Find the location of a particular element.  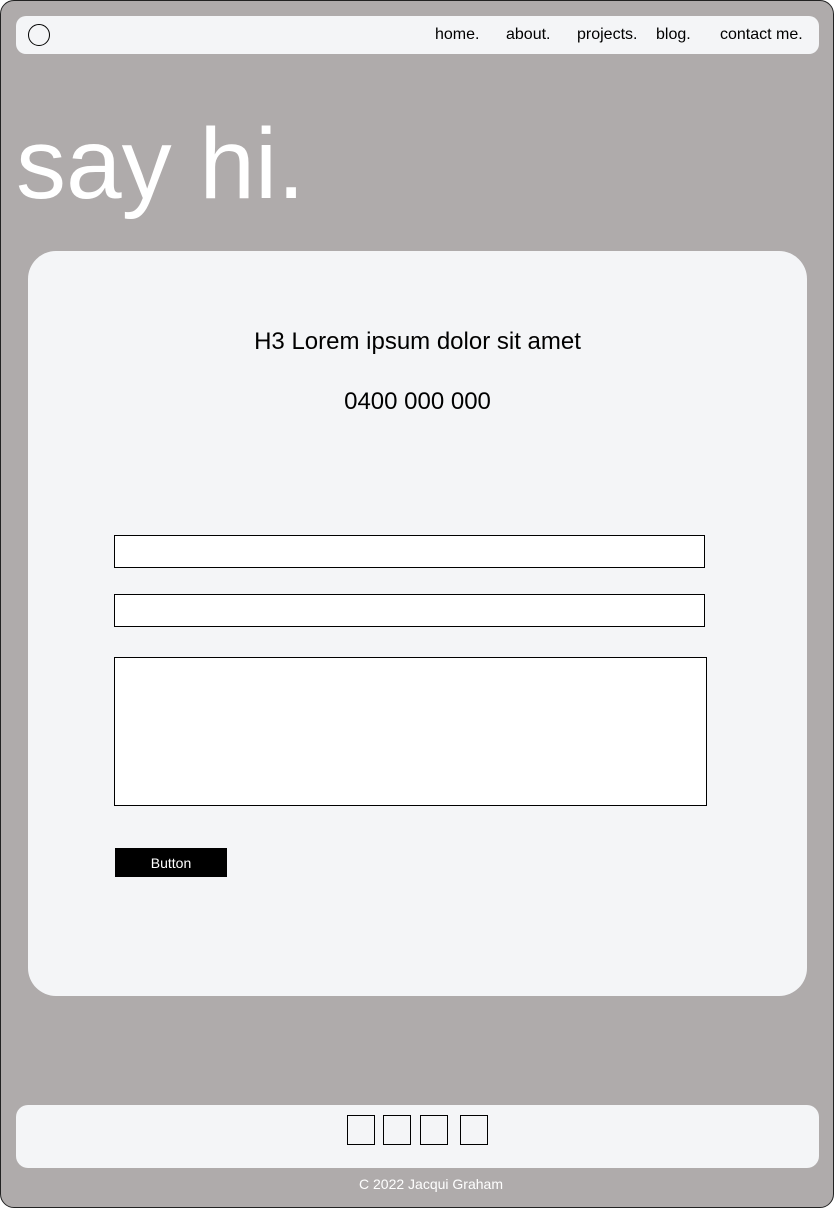

phone-number: 0400 000 000 is located at coordinates (417, 401).